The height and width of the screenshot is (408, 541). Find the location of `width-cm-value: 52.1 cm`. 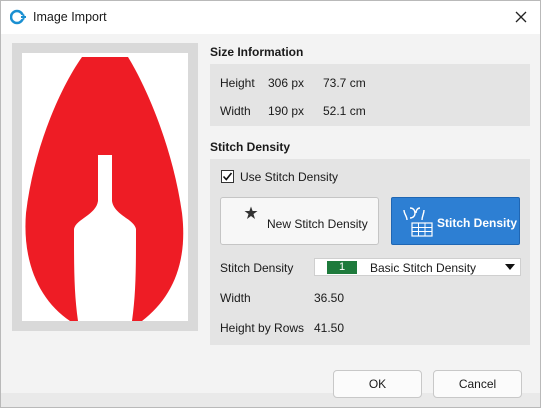

width-cm-value: 52.1 cm is located at coordinates (344, 111).